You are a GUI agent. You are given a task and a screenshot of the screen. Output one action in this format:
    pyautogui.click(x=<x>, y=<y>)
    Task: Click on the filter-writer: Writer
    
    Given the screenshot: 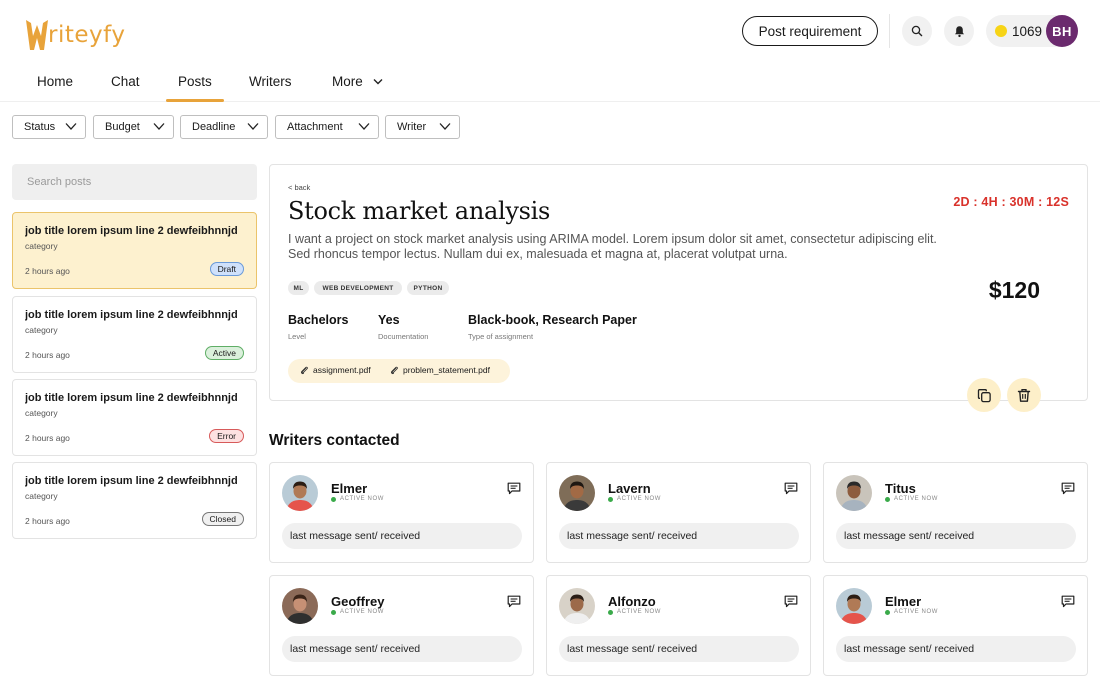 What is the action you would take?
    pyautogui.click(x=422, y=127)
    